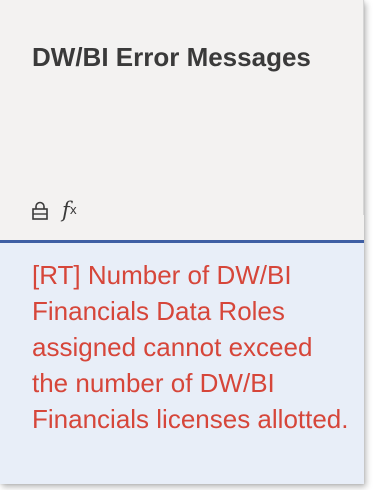  Describe the element at coordinates (54, 210) in the screenshot. I see `icon-row: fx` at that location.